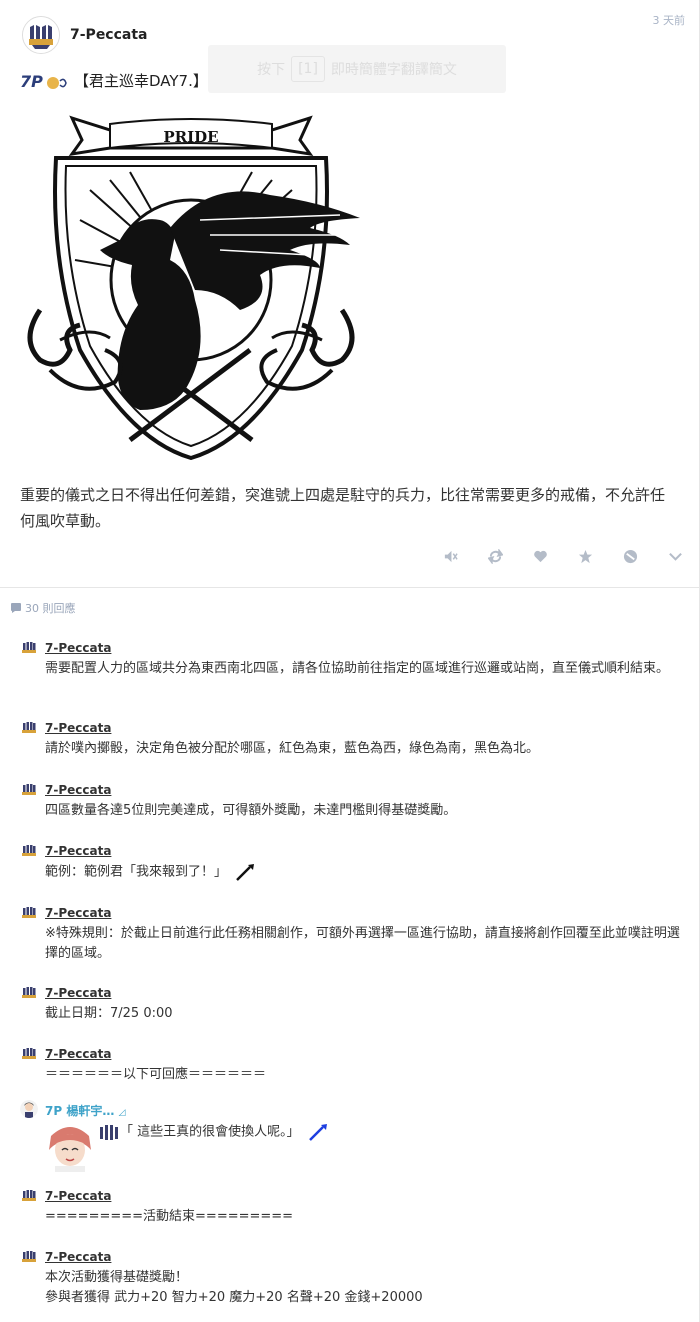  What do you see at coordinates (400, 1132) in the screenshot?
I see `comment-text-row: 「 這些王真的很會使換人呢。」` at bounding box center [400, 1132].